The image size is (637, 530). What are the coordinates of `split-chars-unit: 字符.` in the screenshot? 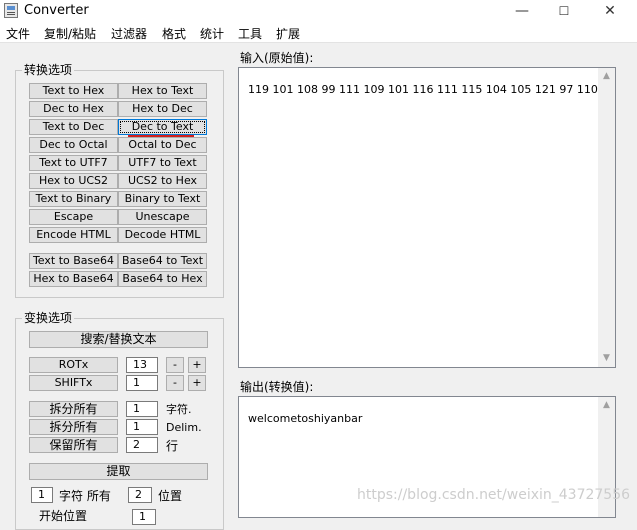 It's located at (179, 409).